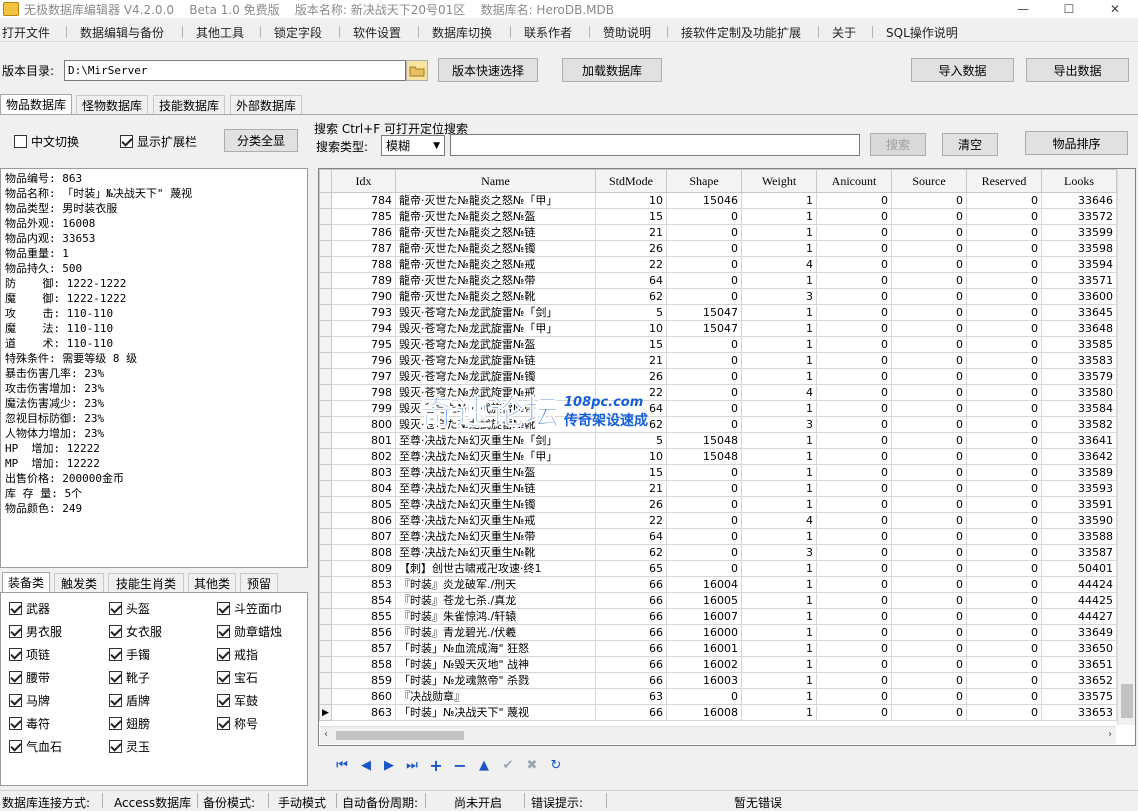 Image resolution: width=1138 pixels, height=811 pixels. Describe the element at coordinates (363, 216) in the screenshot. I see `table-cell: 785` at that location.